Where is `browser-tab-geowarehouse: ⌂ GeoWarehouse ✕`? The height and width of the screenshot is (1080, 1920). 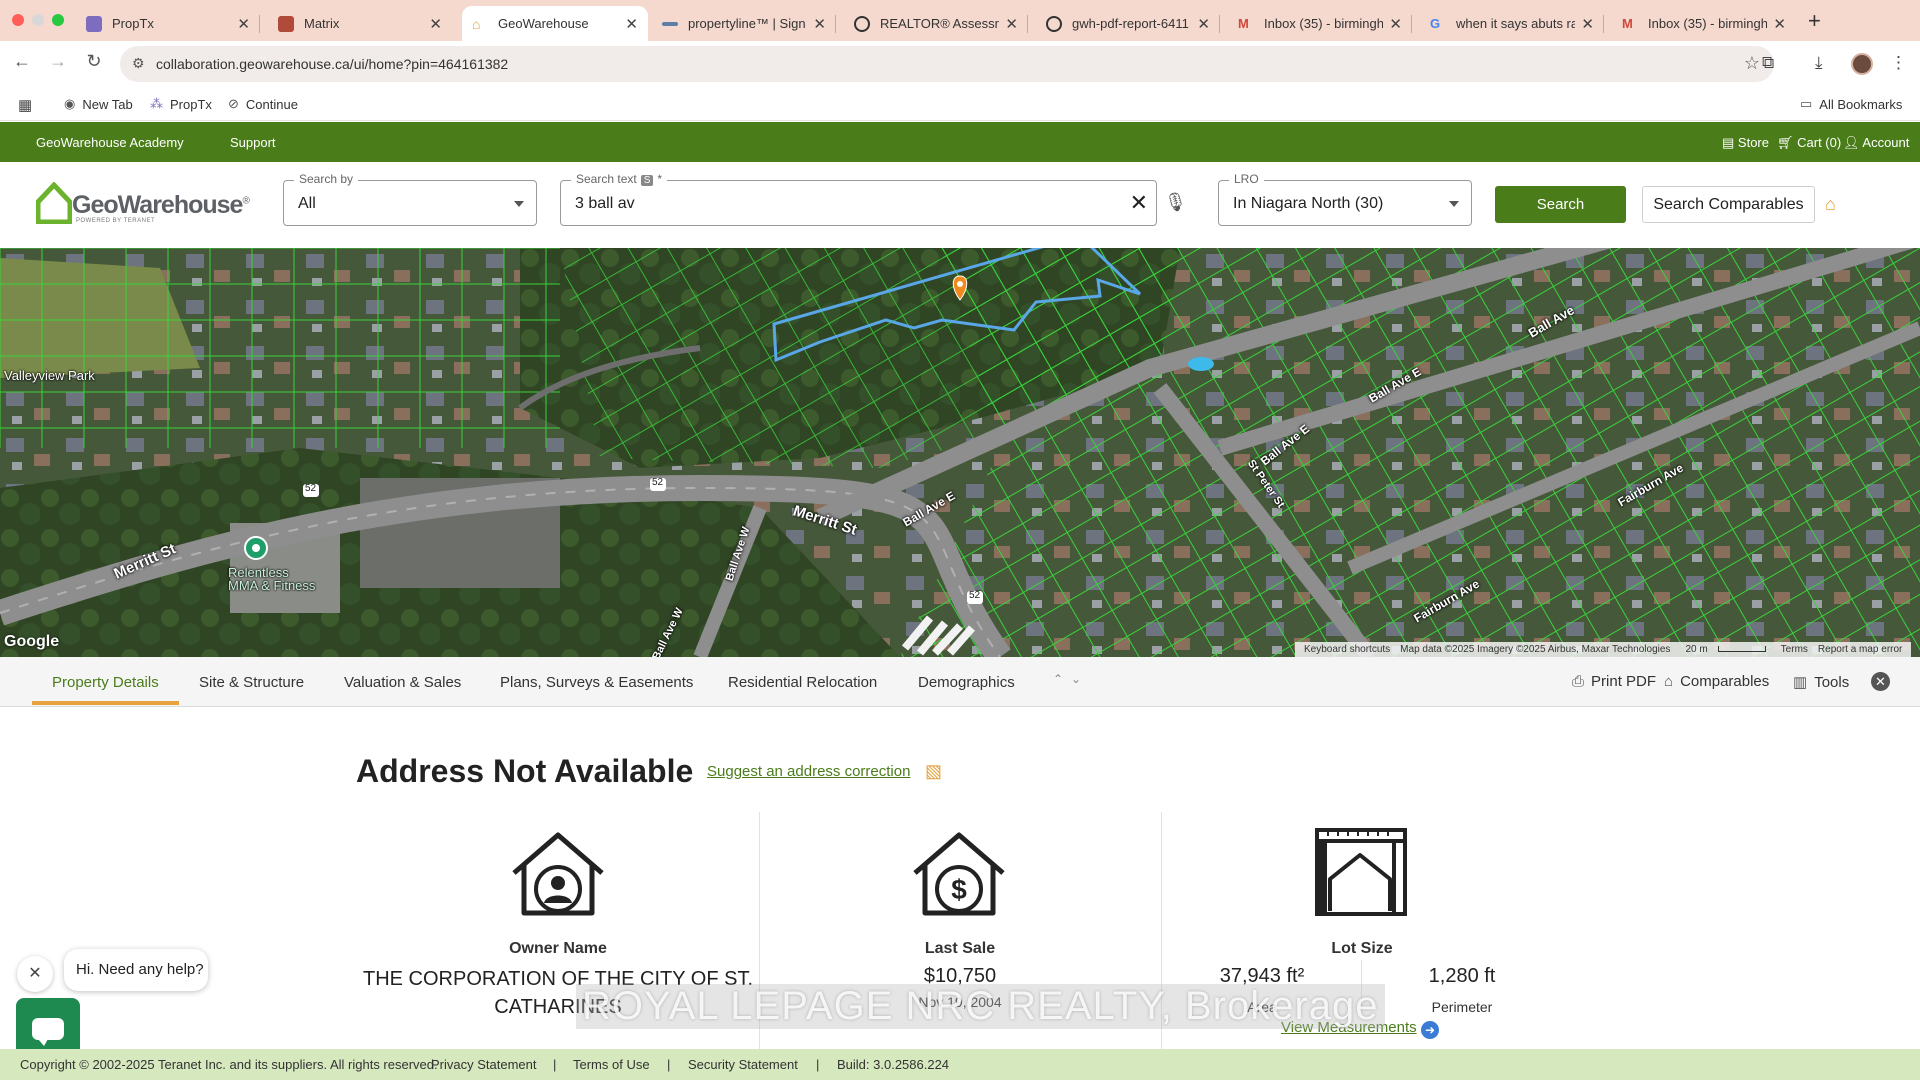
browser-tab-geowarehouse: ⌂ GeoWarehouse ✕ is located at coordinates (555, 23).